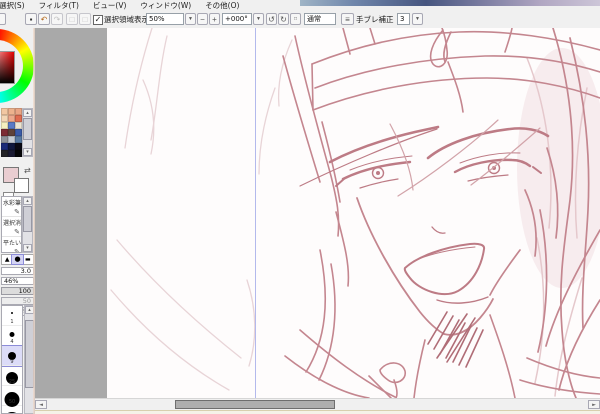  I want to click on brush-shape-strength: 50, so click(17, 301).